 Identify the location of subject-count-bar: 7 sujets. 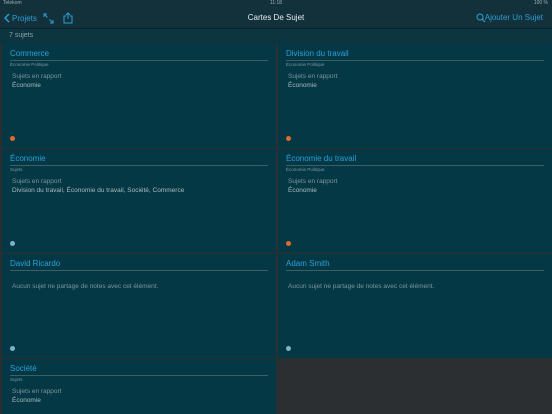
(276, 36).